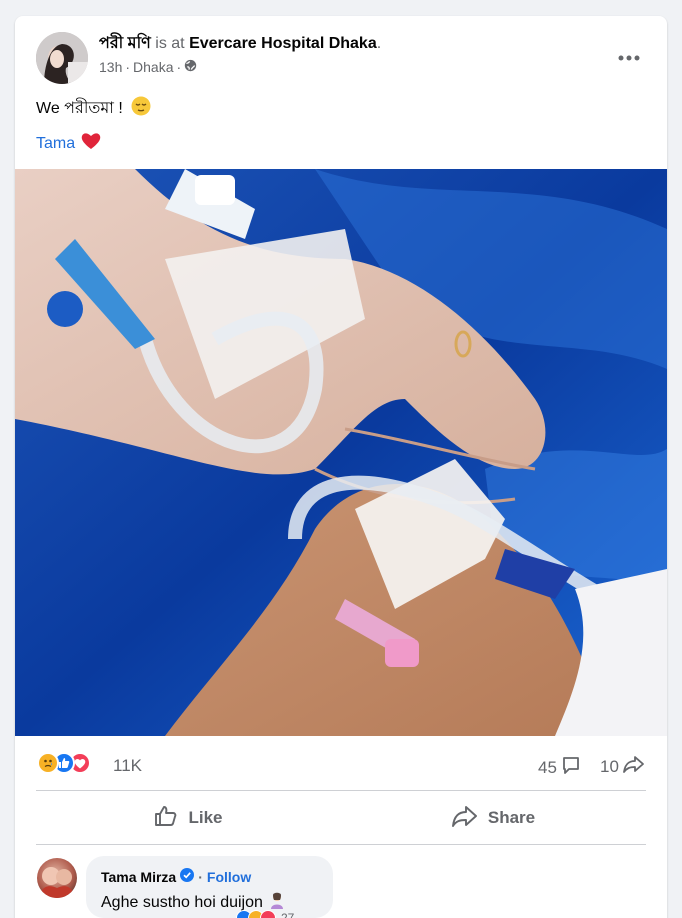 The image size is (682, 918). I want to click on post-meta: 13h · Dhaka ·, so click(148, 67).